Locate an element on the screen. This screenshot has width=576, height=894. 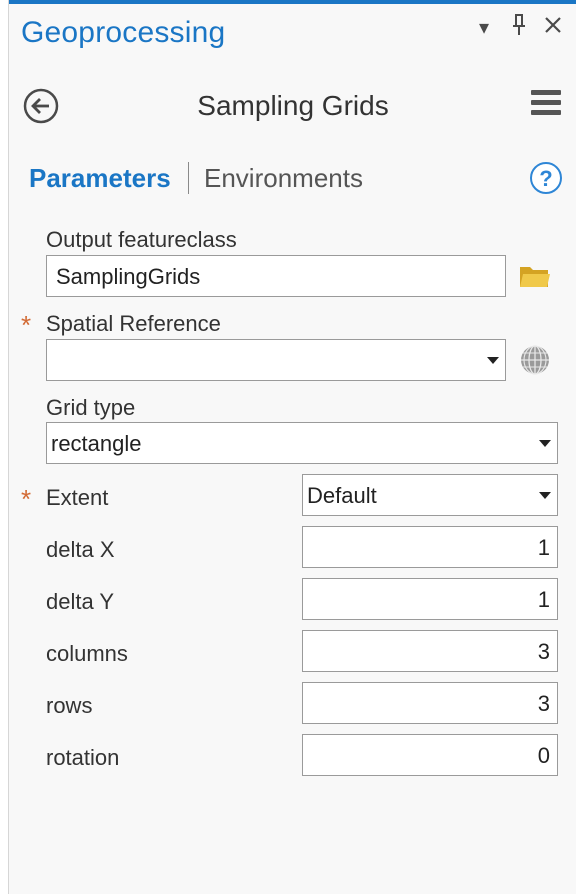
rotation-value: 0 is located at coordinates (543, 755).